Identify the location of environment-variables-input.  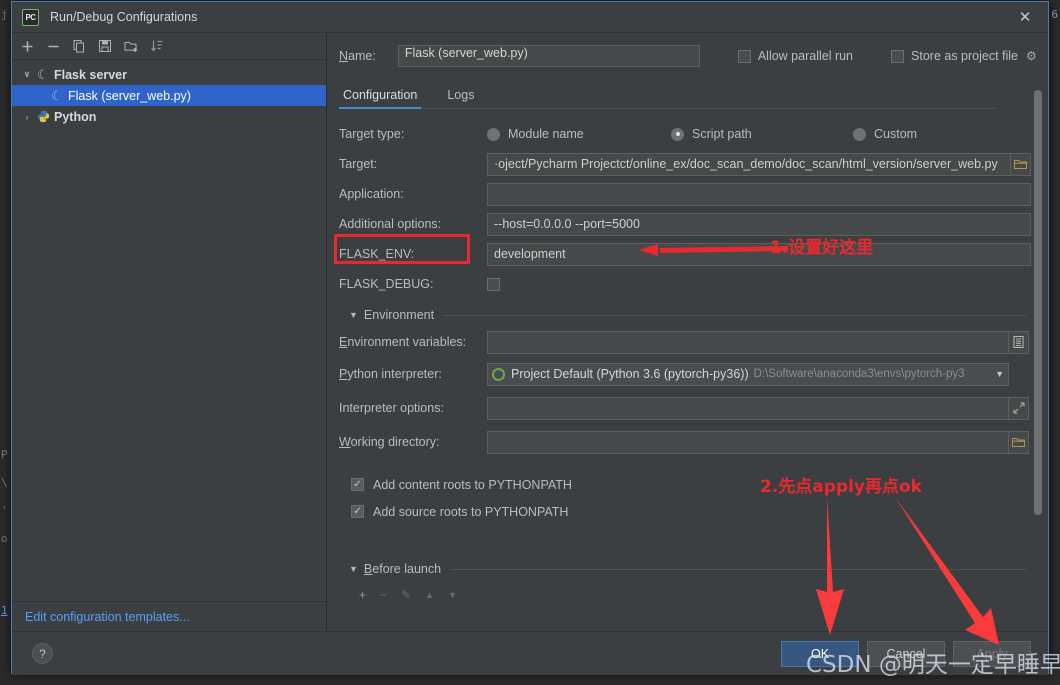
(748, 342).